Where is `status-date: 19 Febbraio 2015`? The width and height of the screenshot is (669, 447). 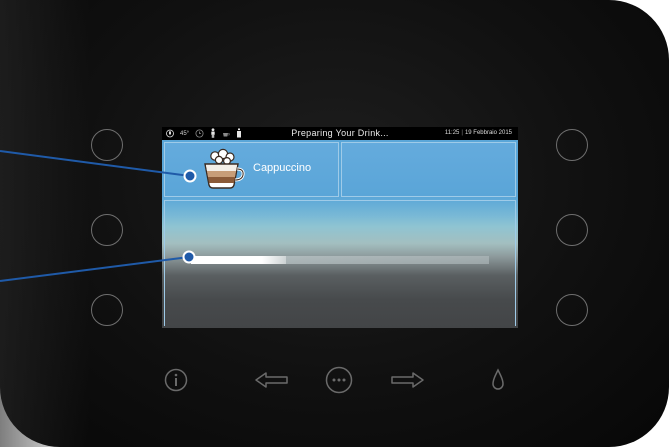
status-date: 19 Febbraio 2015 is located at coordinates (488, 133).